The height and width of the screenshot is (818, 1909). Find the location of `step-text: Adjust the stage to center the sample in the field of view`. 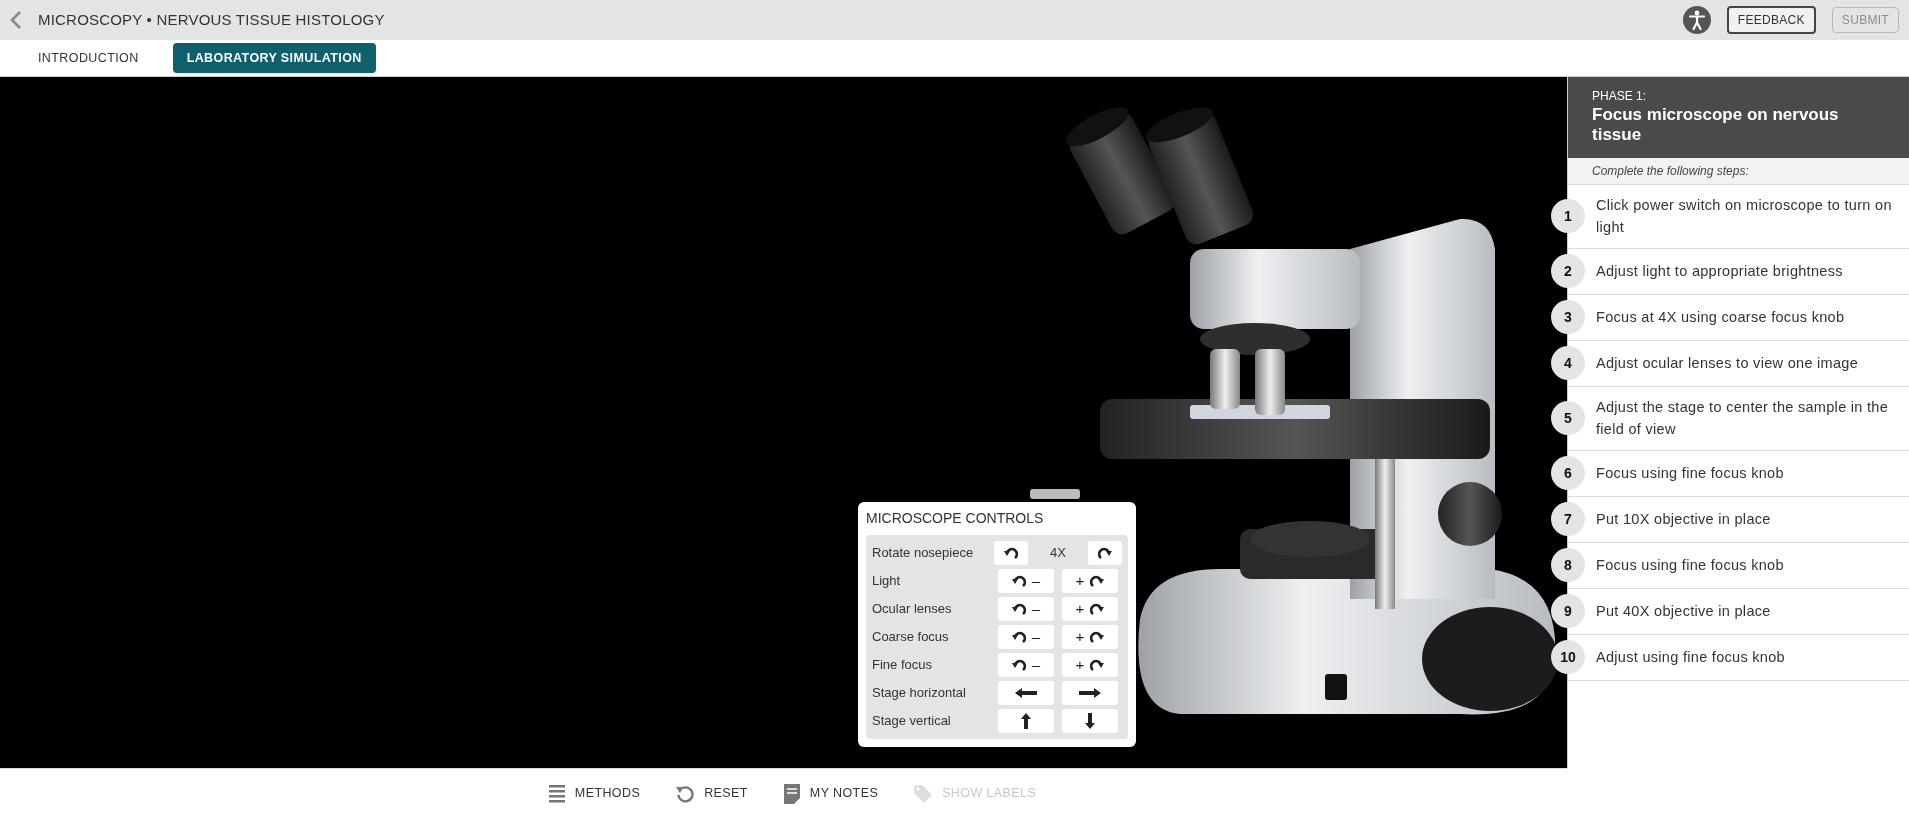

step-text: Adjust the stage to center the sample in the field of view is located at coordinates (1743, 418).